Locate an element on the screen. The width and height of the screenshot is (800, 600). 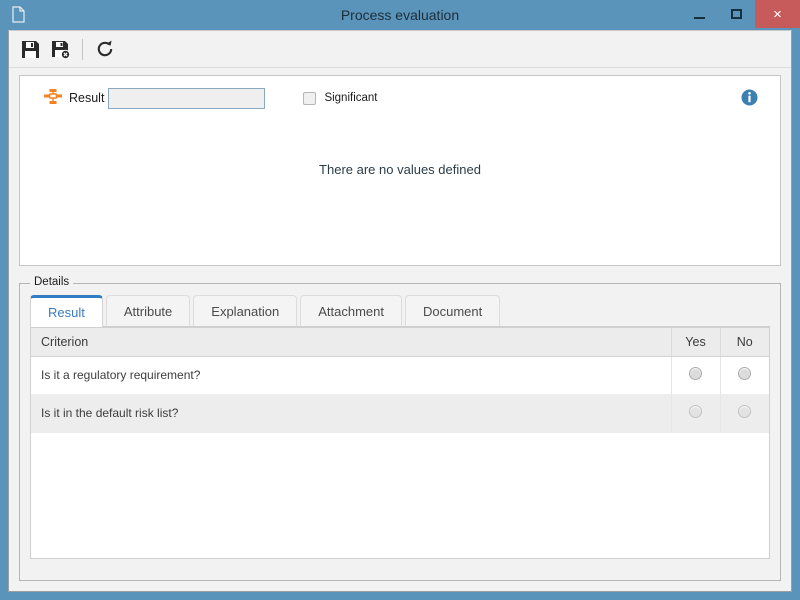
save-button is located at coordinates (30, 49).